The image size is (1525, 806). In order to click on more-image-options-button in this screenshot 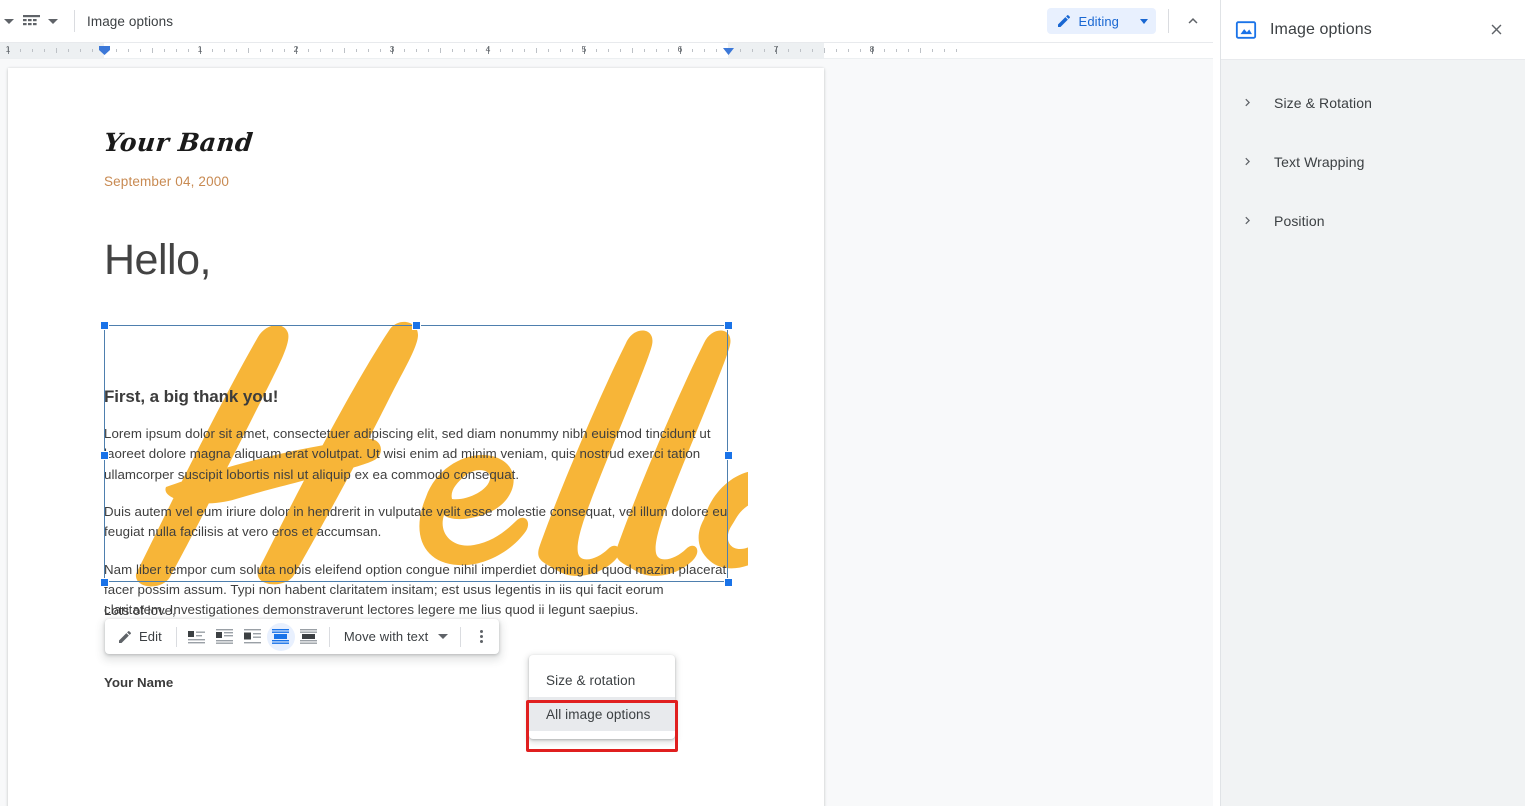, I will do `click(481, 637)`.